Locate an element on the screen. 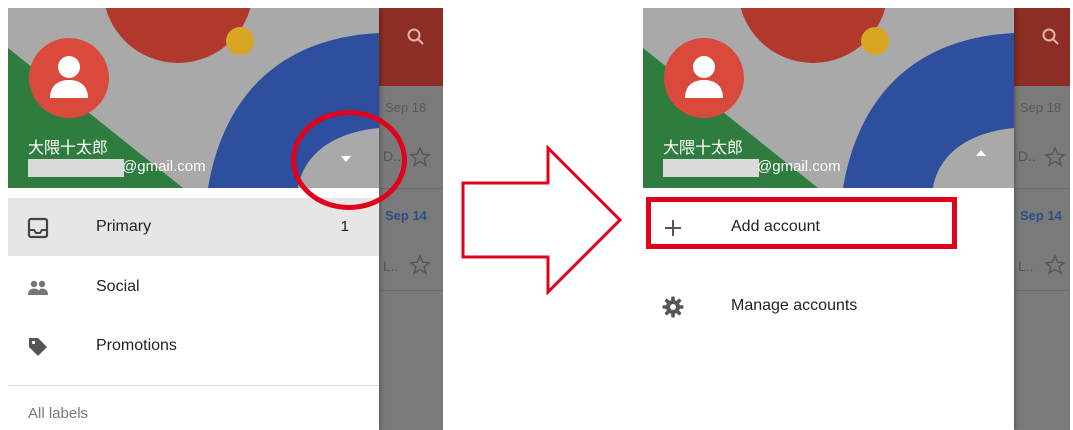 The height and width of the screenshot is (430, 1073). unread-count: 1 is located at coordinates (344, 226).